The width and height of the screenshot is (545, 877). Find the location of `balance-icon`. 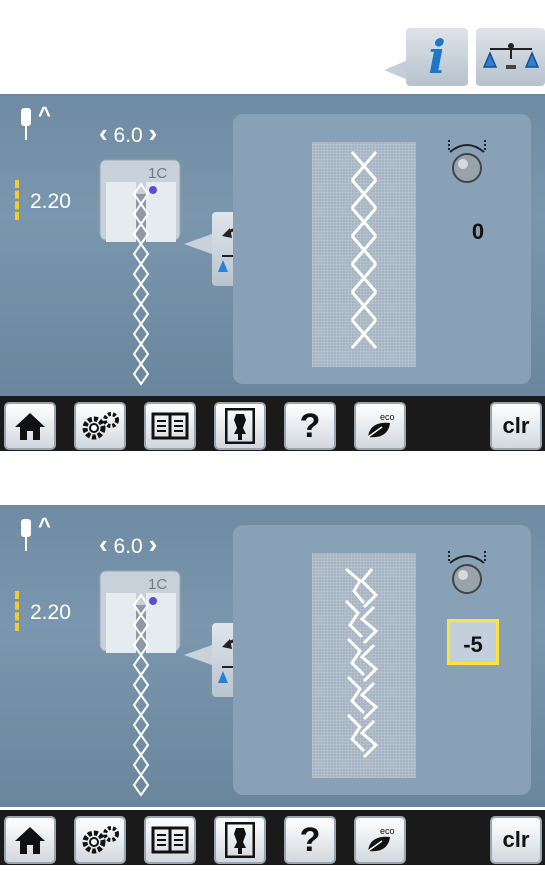

balance-icon is located at coordinates (510, 56).